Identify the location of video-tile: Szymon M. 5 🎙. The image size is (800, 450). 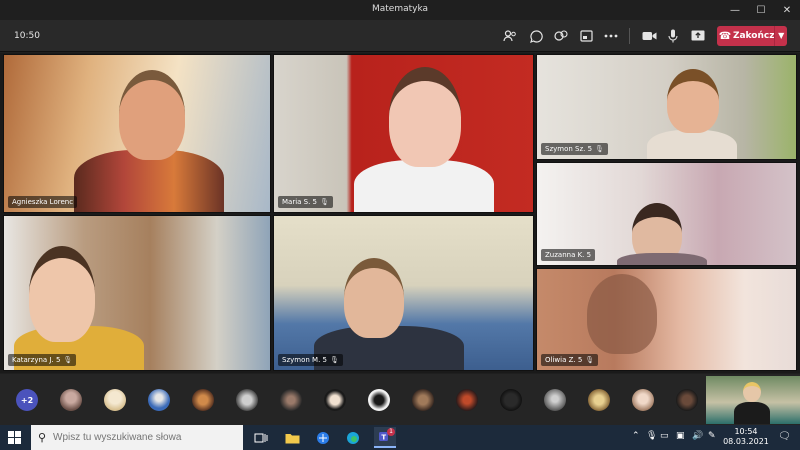
(403, 293).